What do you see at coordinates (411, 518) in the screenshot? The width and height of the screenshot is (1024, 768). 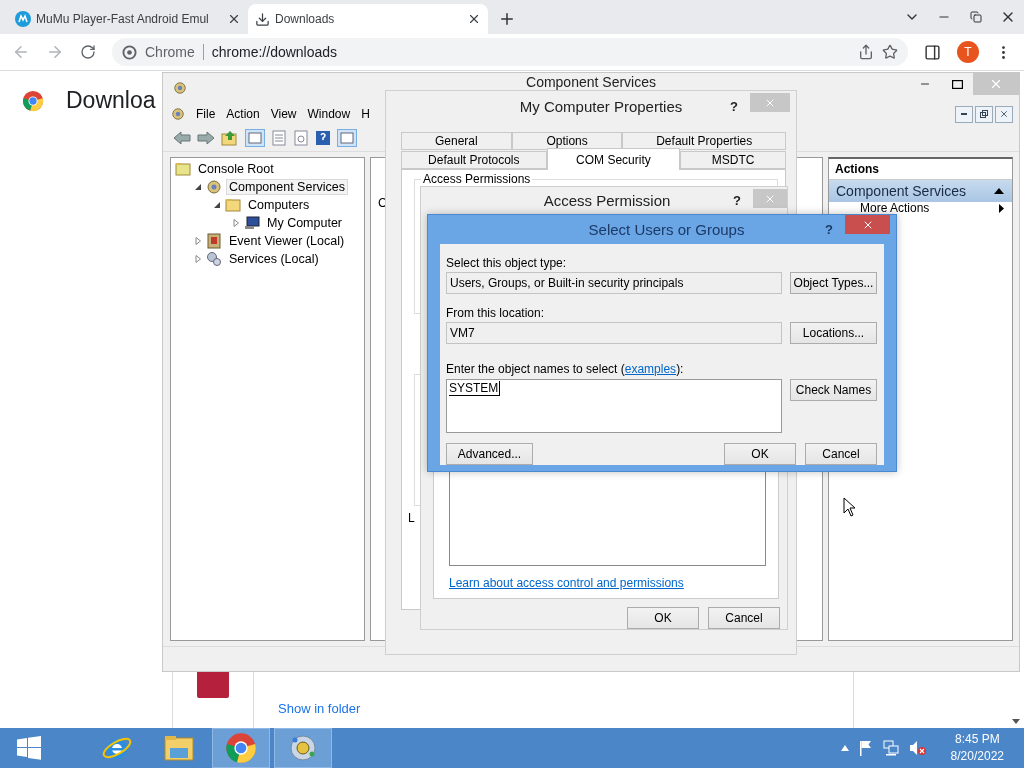 I see `group-label: L` at bounding box center [411, 518].